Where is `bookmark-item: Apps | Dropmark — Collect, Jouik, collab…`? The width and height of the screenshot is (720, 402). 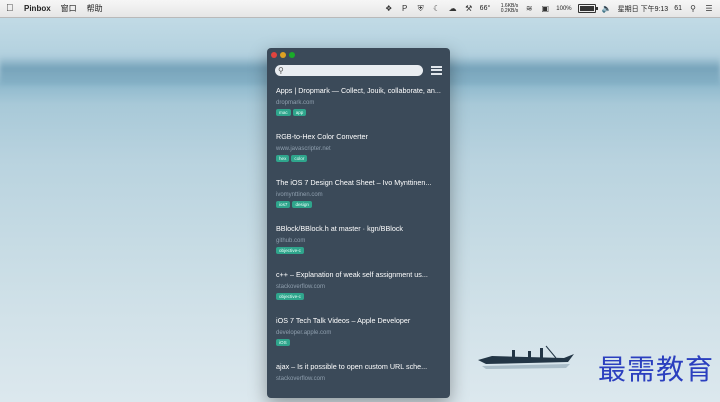
bookmark-item: Apps | Dropmark — Collect, Jouik, collab… is located at coordinates (358, 109).